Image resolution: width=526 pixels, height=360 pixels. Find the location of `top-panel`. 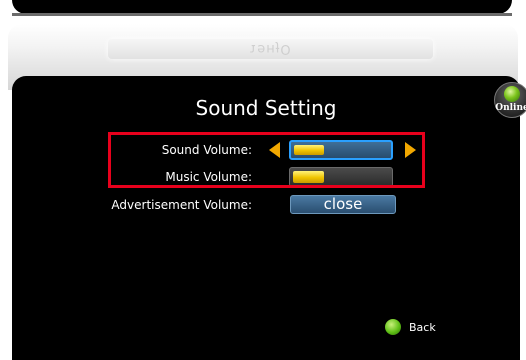

top-panel is located at coordinates (262, 7).